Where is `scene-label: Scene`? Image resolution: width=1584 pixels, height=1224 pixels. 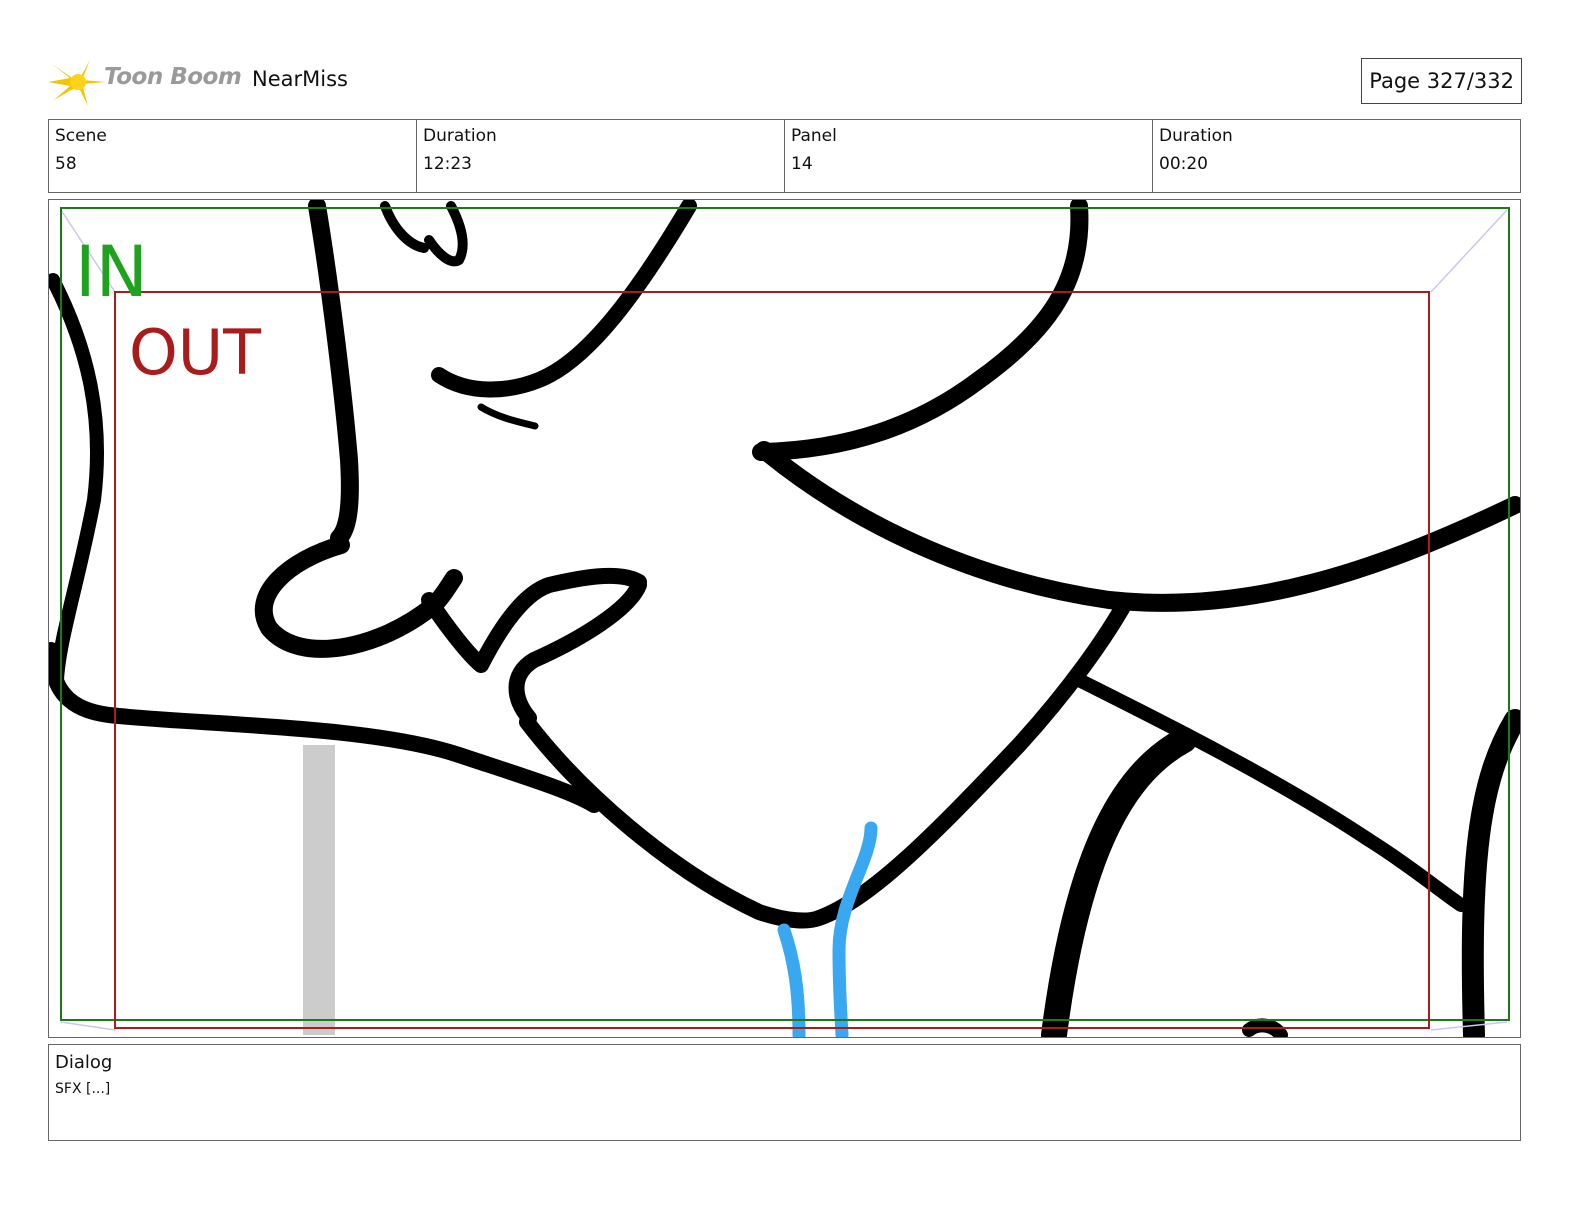
scene-label: Scene is located at coordinates (81, 136).